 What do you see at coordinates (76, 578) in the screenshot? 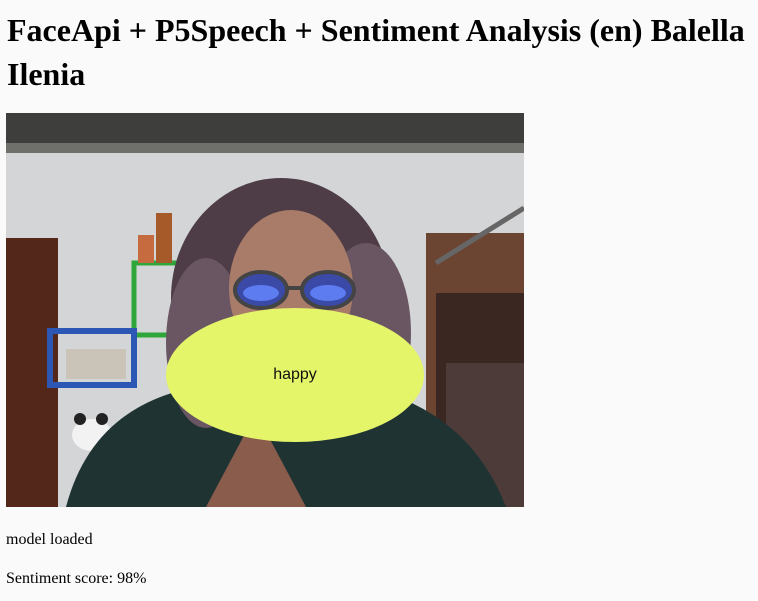
I see `sentiment-score-text: Sentiment score: 98%` at bounding box center [76, 578].